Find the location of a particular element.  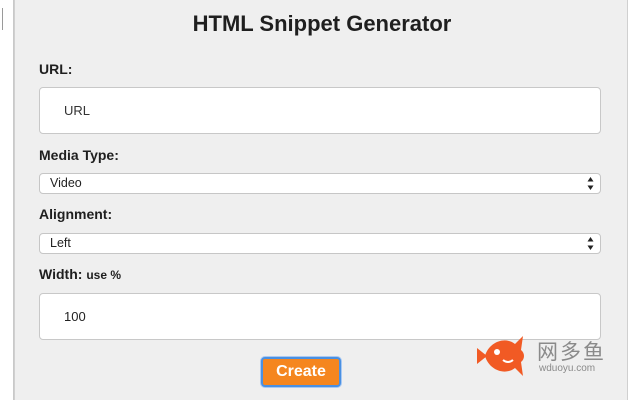

fish-logo-icon is located at coordinates (500, 356).